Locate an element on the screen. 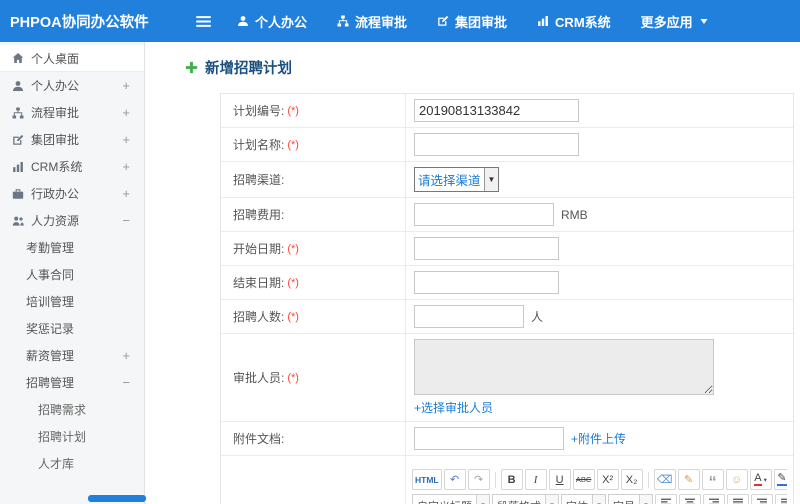 Image resolution: width=800 pixels, height=504 pixels. sidebar-item-crm-system: CRM系统 + is located at coordinates (72, 166).